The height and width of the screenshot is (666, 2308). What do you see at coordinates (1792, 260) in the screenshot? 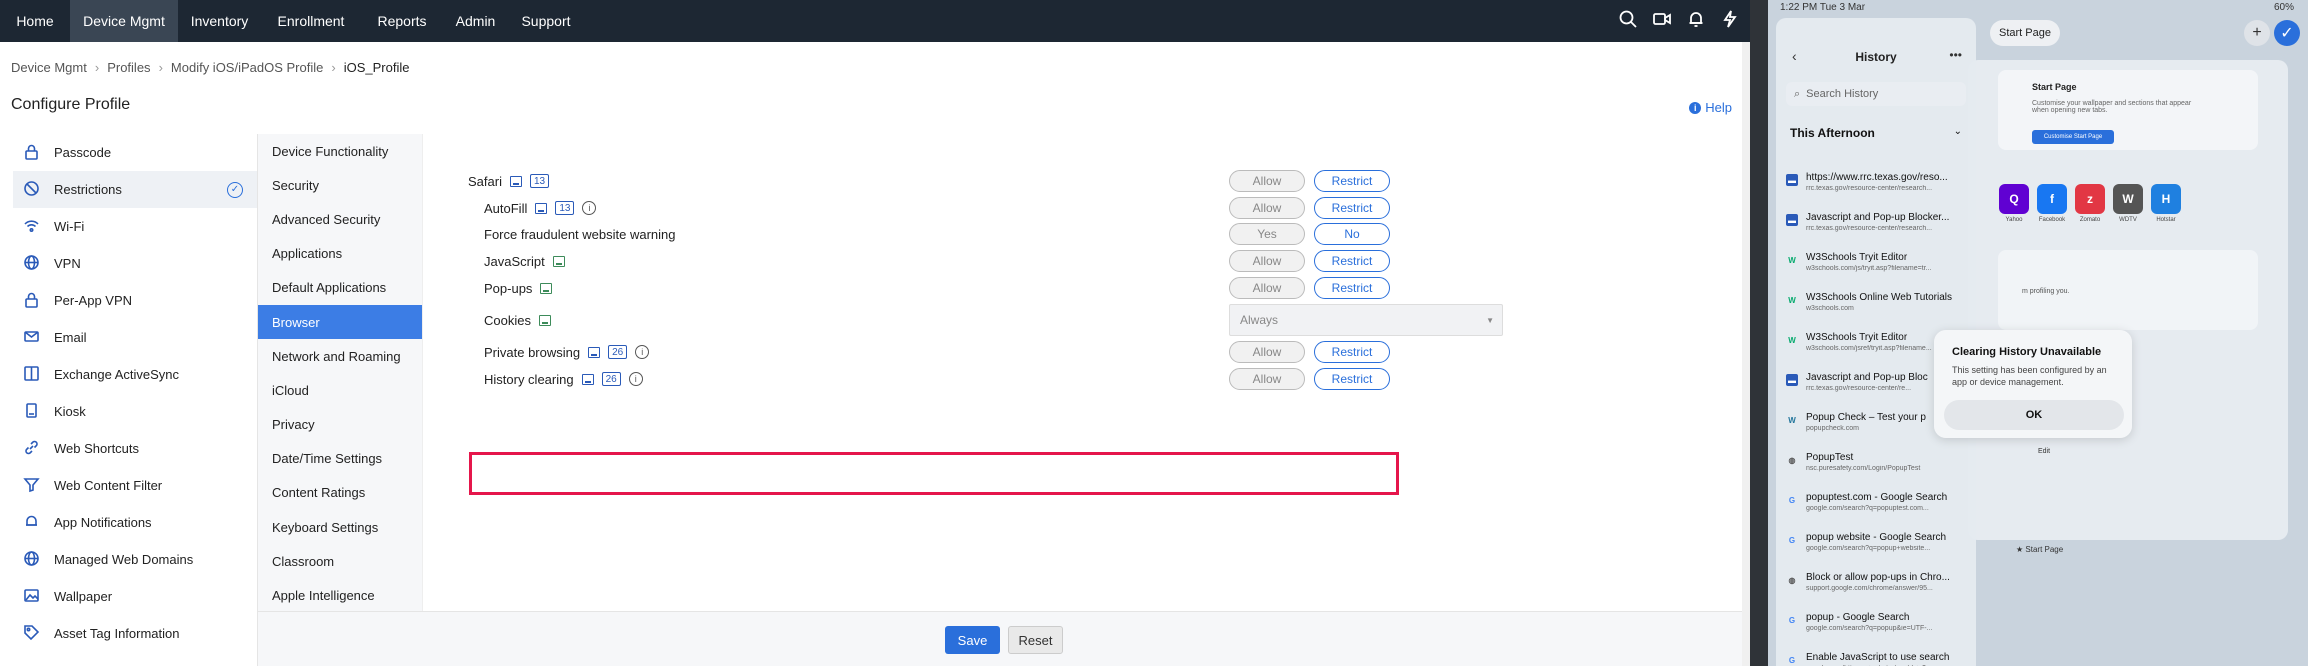
I see `w3-favicon-icon: W` at bounding box center [1792, 260].